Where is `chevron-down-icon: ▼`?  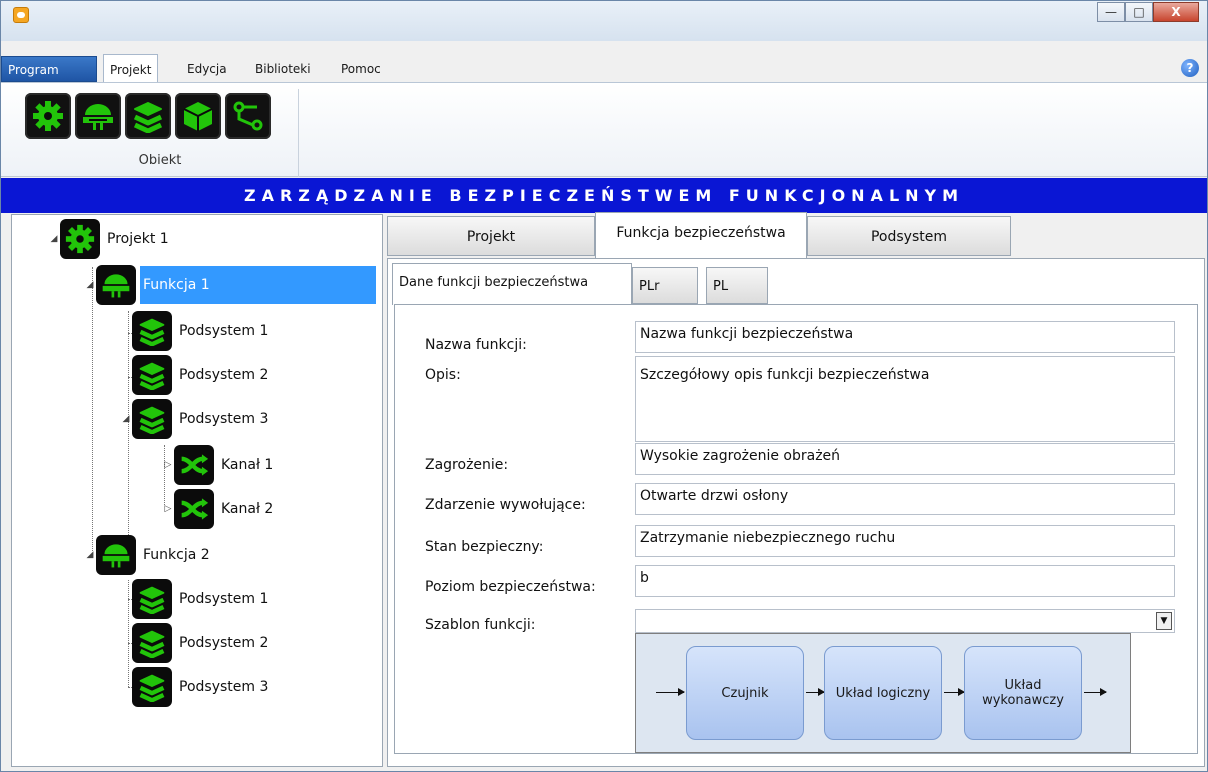 chevron-down-icon: ▼ is located at coordinates (1164, 621).